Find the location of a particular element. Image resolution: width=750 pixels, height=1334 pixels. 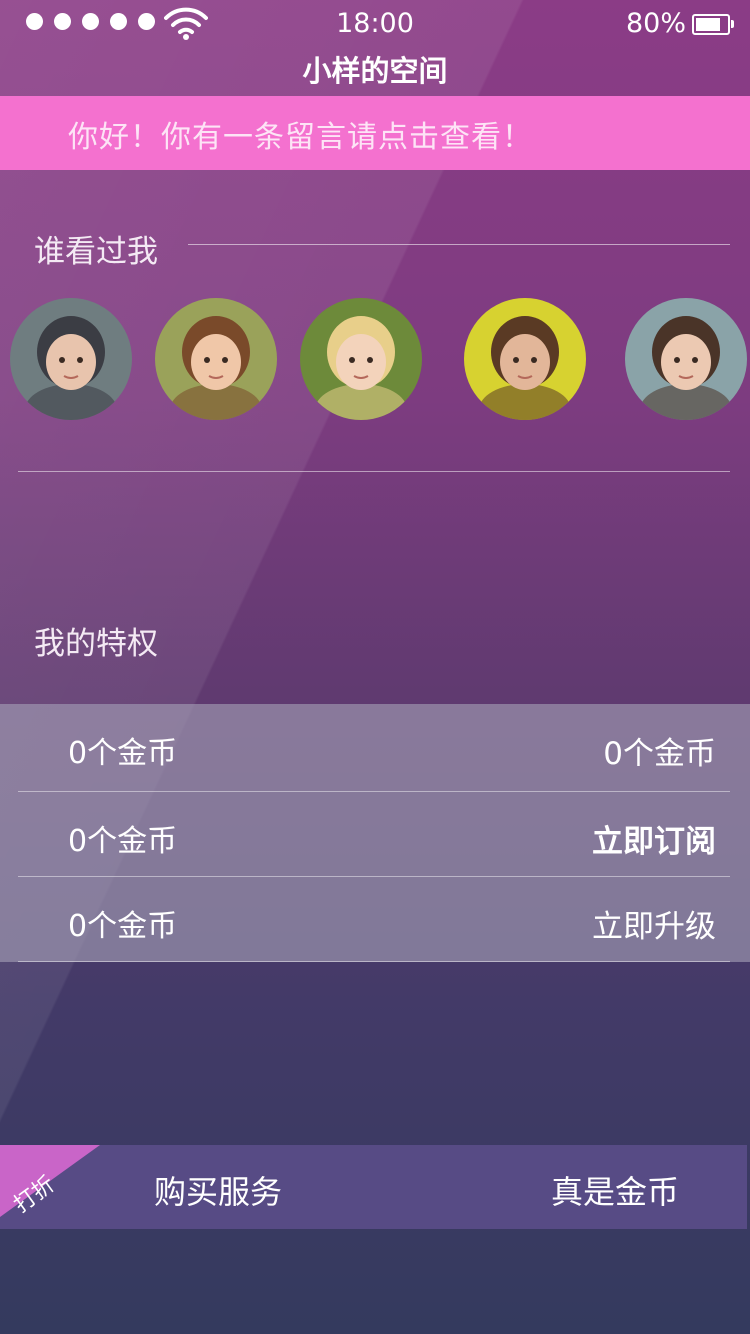

privilege-row: 0个金币 0个金币 is located at coordinates (375, 747).